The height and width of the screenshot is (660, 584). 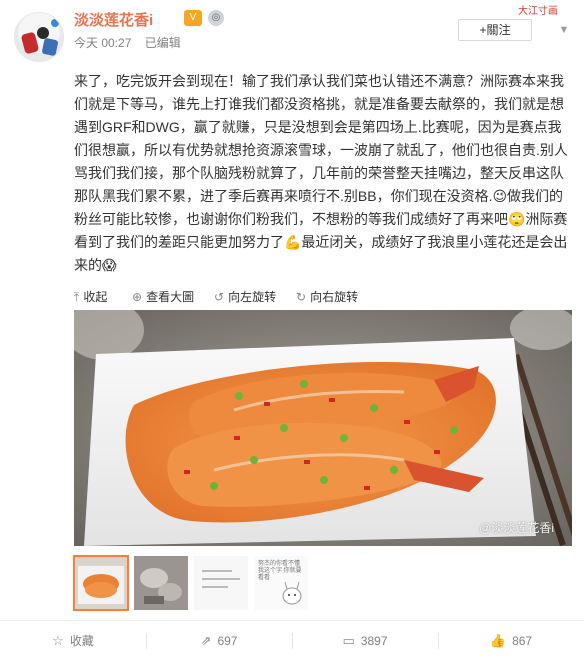 I want to click on vip-badge-icon: V, so click(x=193, y=18).